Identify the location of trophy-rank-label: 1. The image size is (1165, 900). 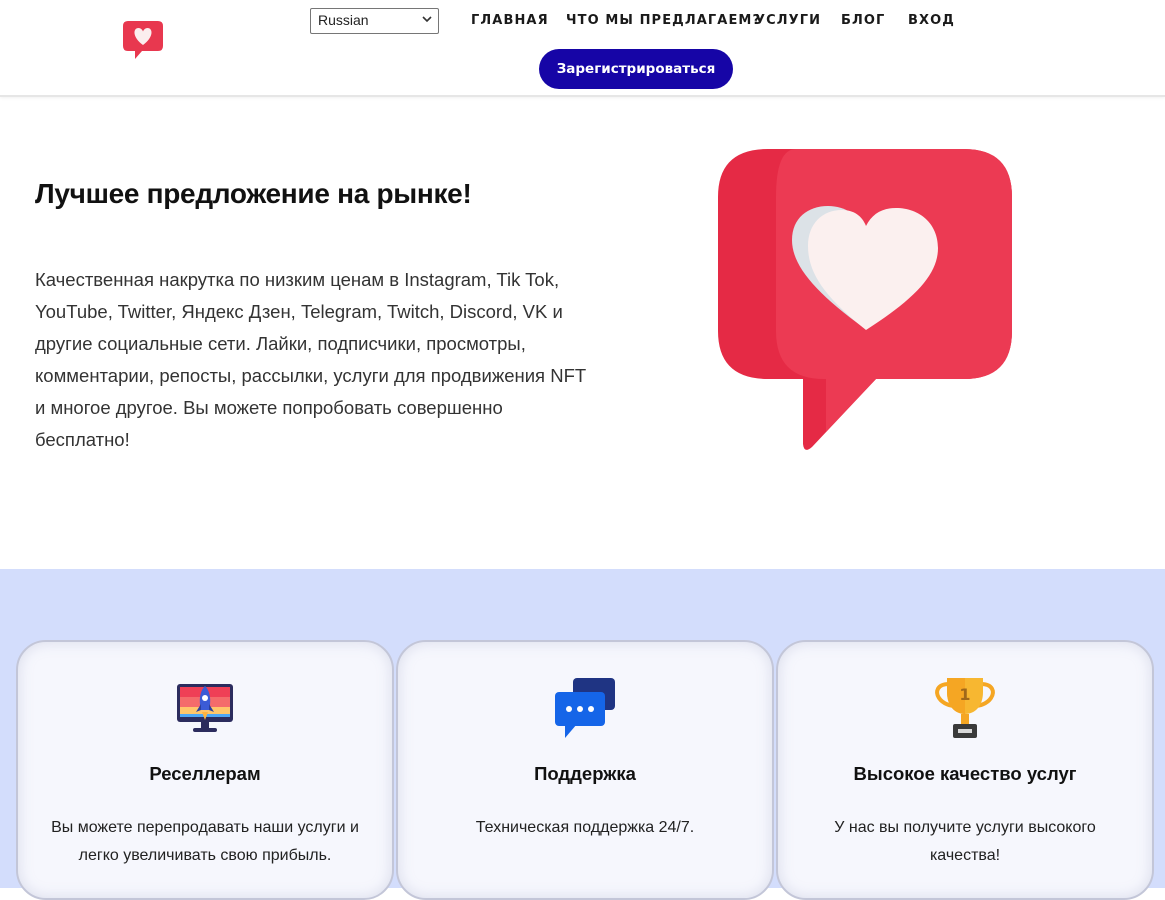
(964, 694).